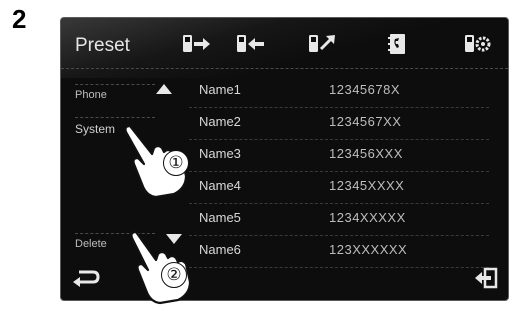 The height and width of the screenshot is (311, 514). Describe the element at coordinates (91, 244) in the screenshot. I see `delete-label: Delete` at that location.